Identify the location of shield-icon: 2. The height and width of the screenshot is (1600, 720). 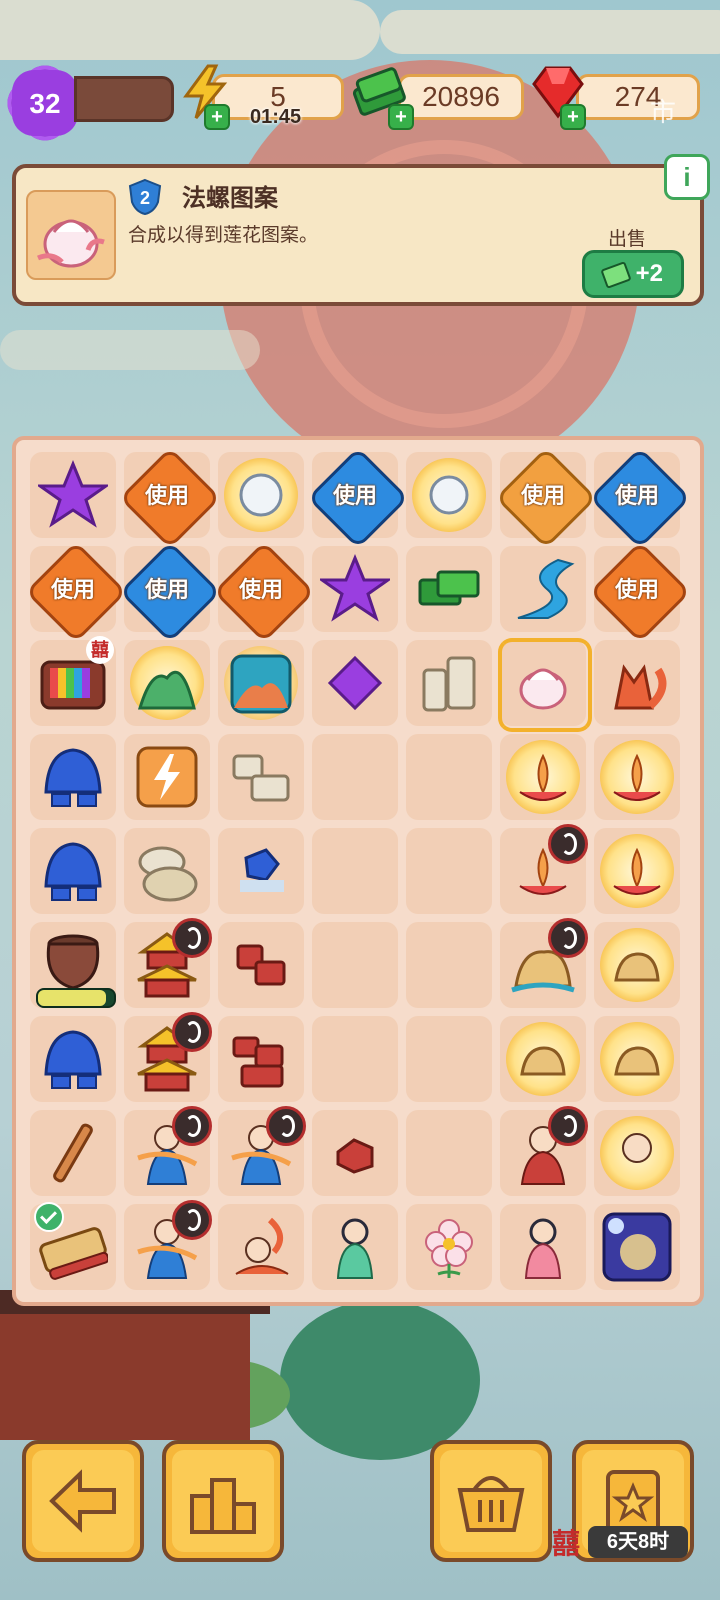
(145, 197).